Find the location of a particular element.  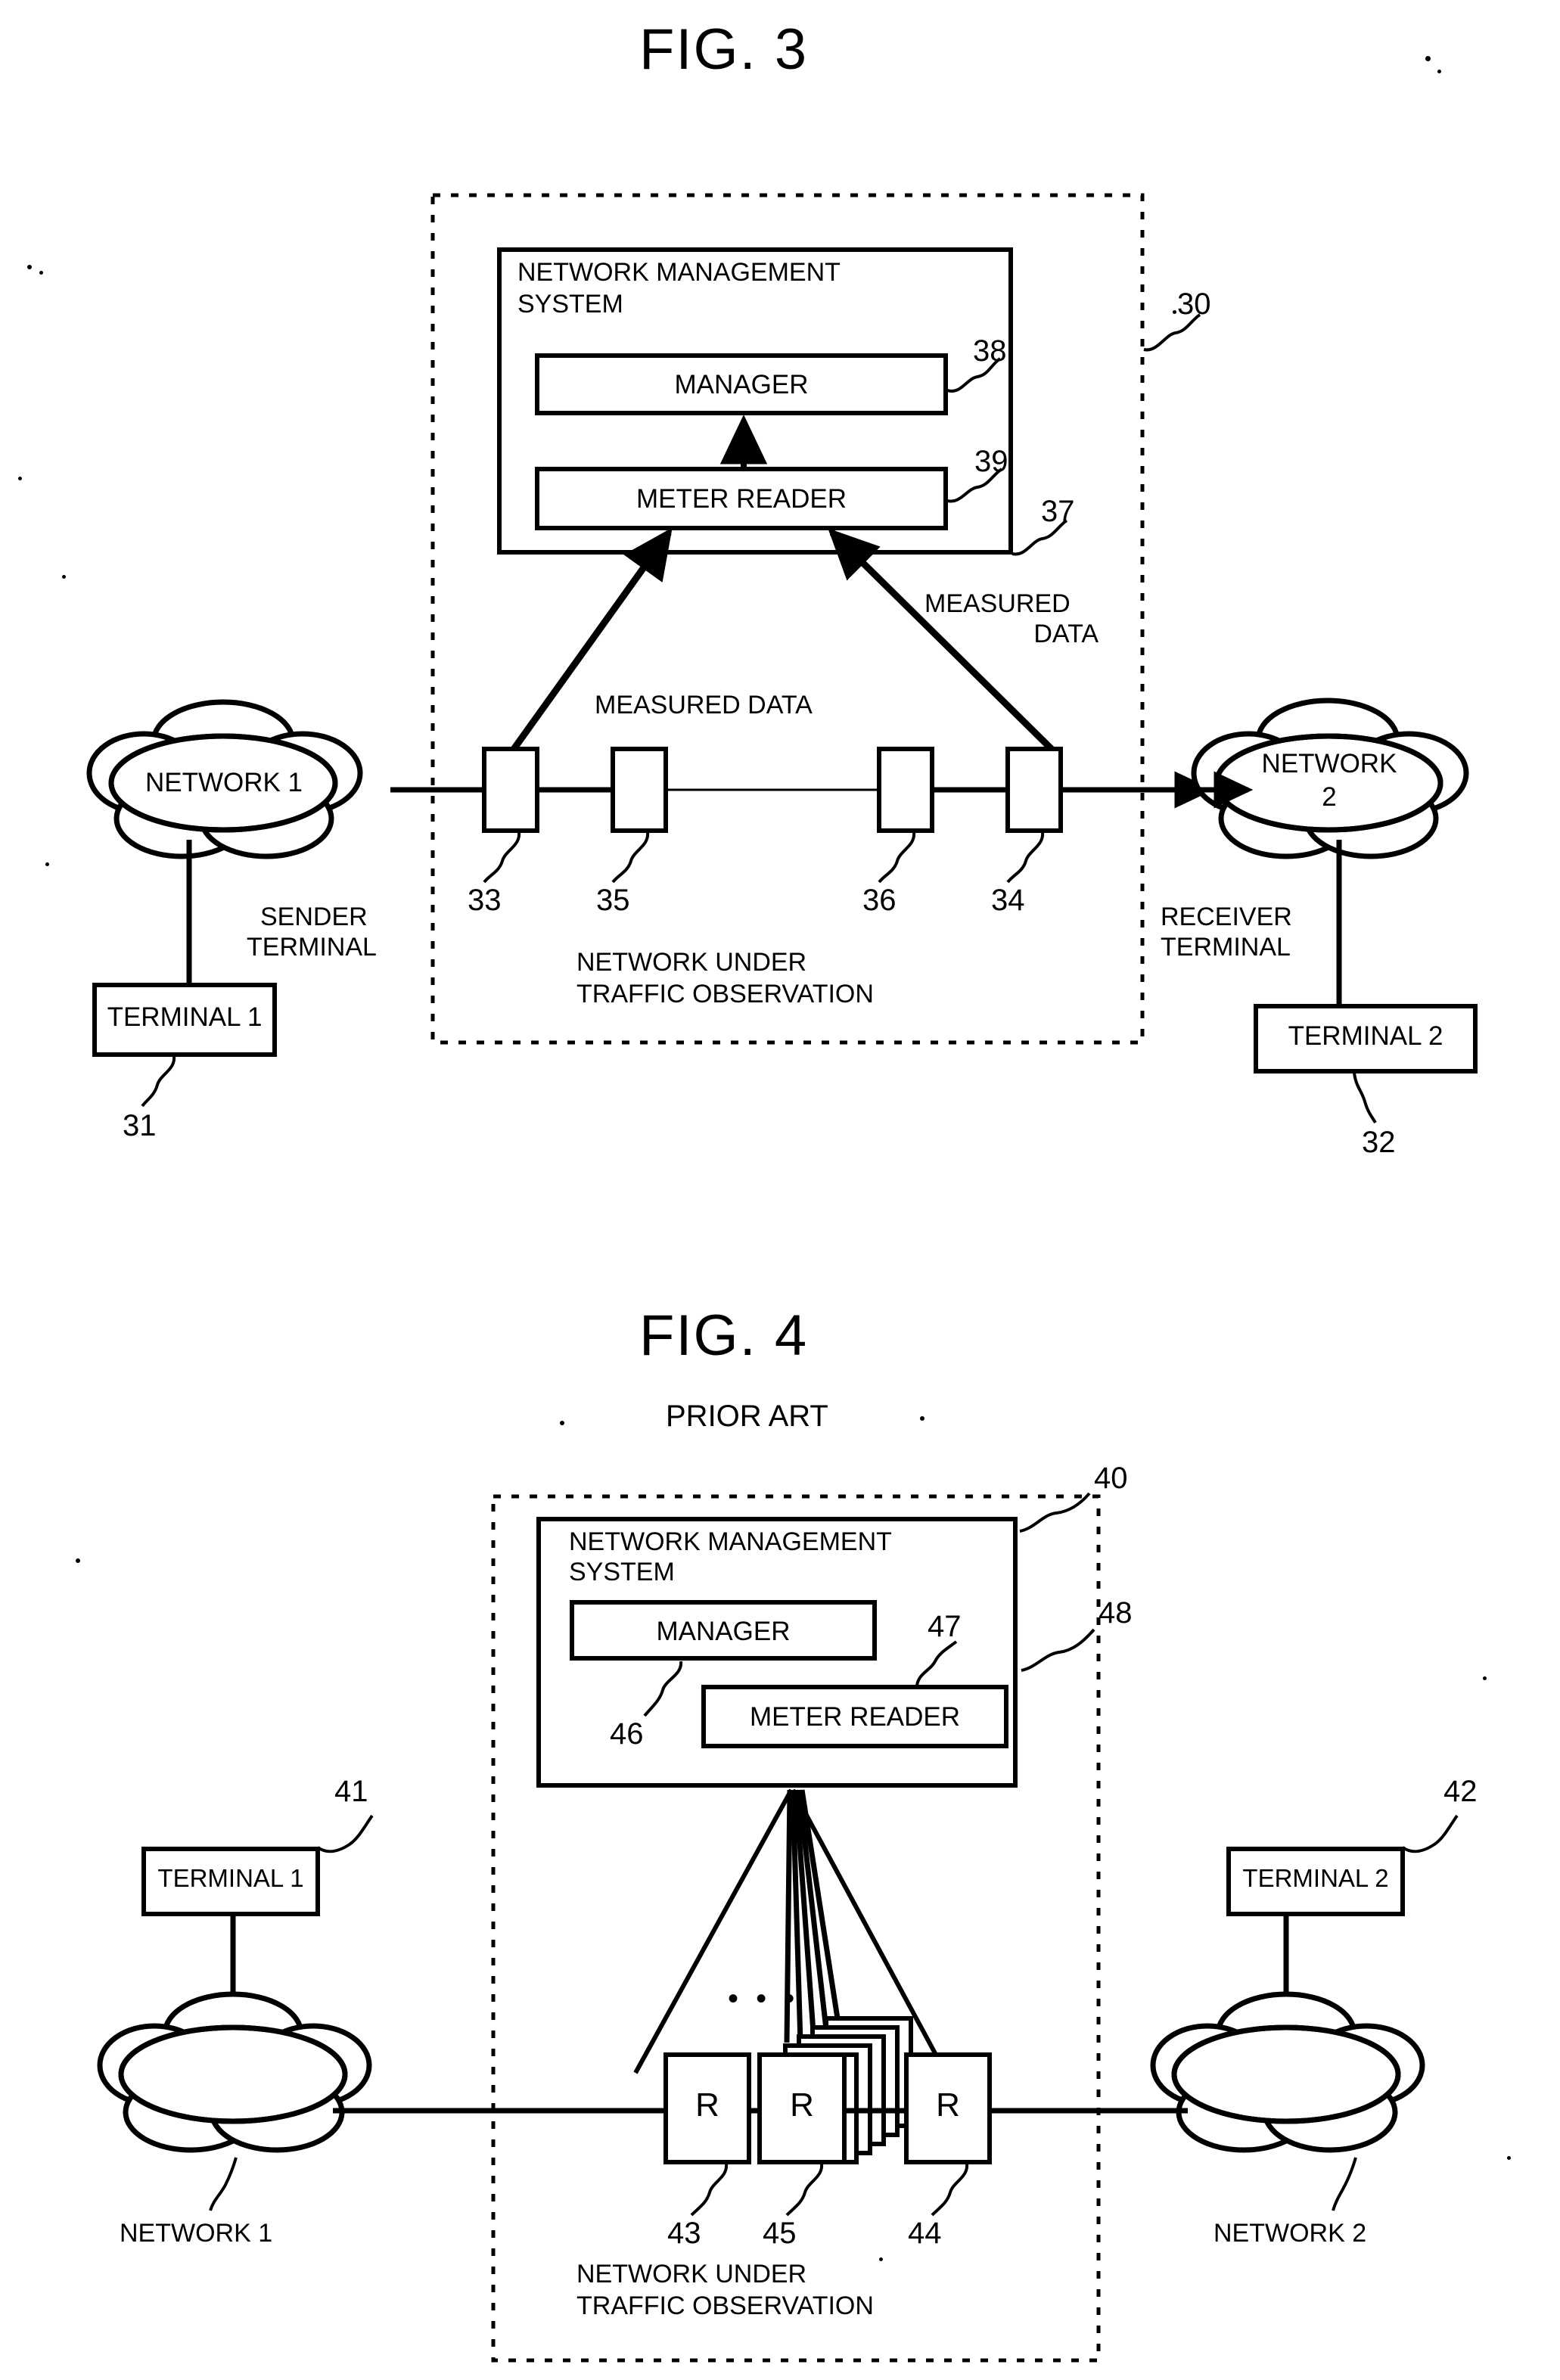

fig4-nms-title-line1: NETWORK MANAGEMENT is located at coordinates (730, 1541).